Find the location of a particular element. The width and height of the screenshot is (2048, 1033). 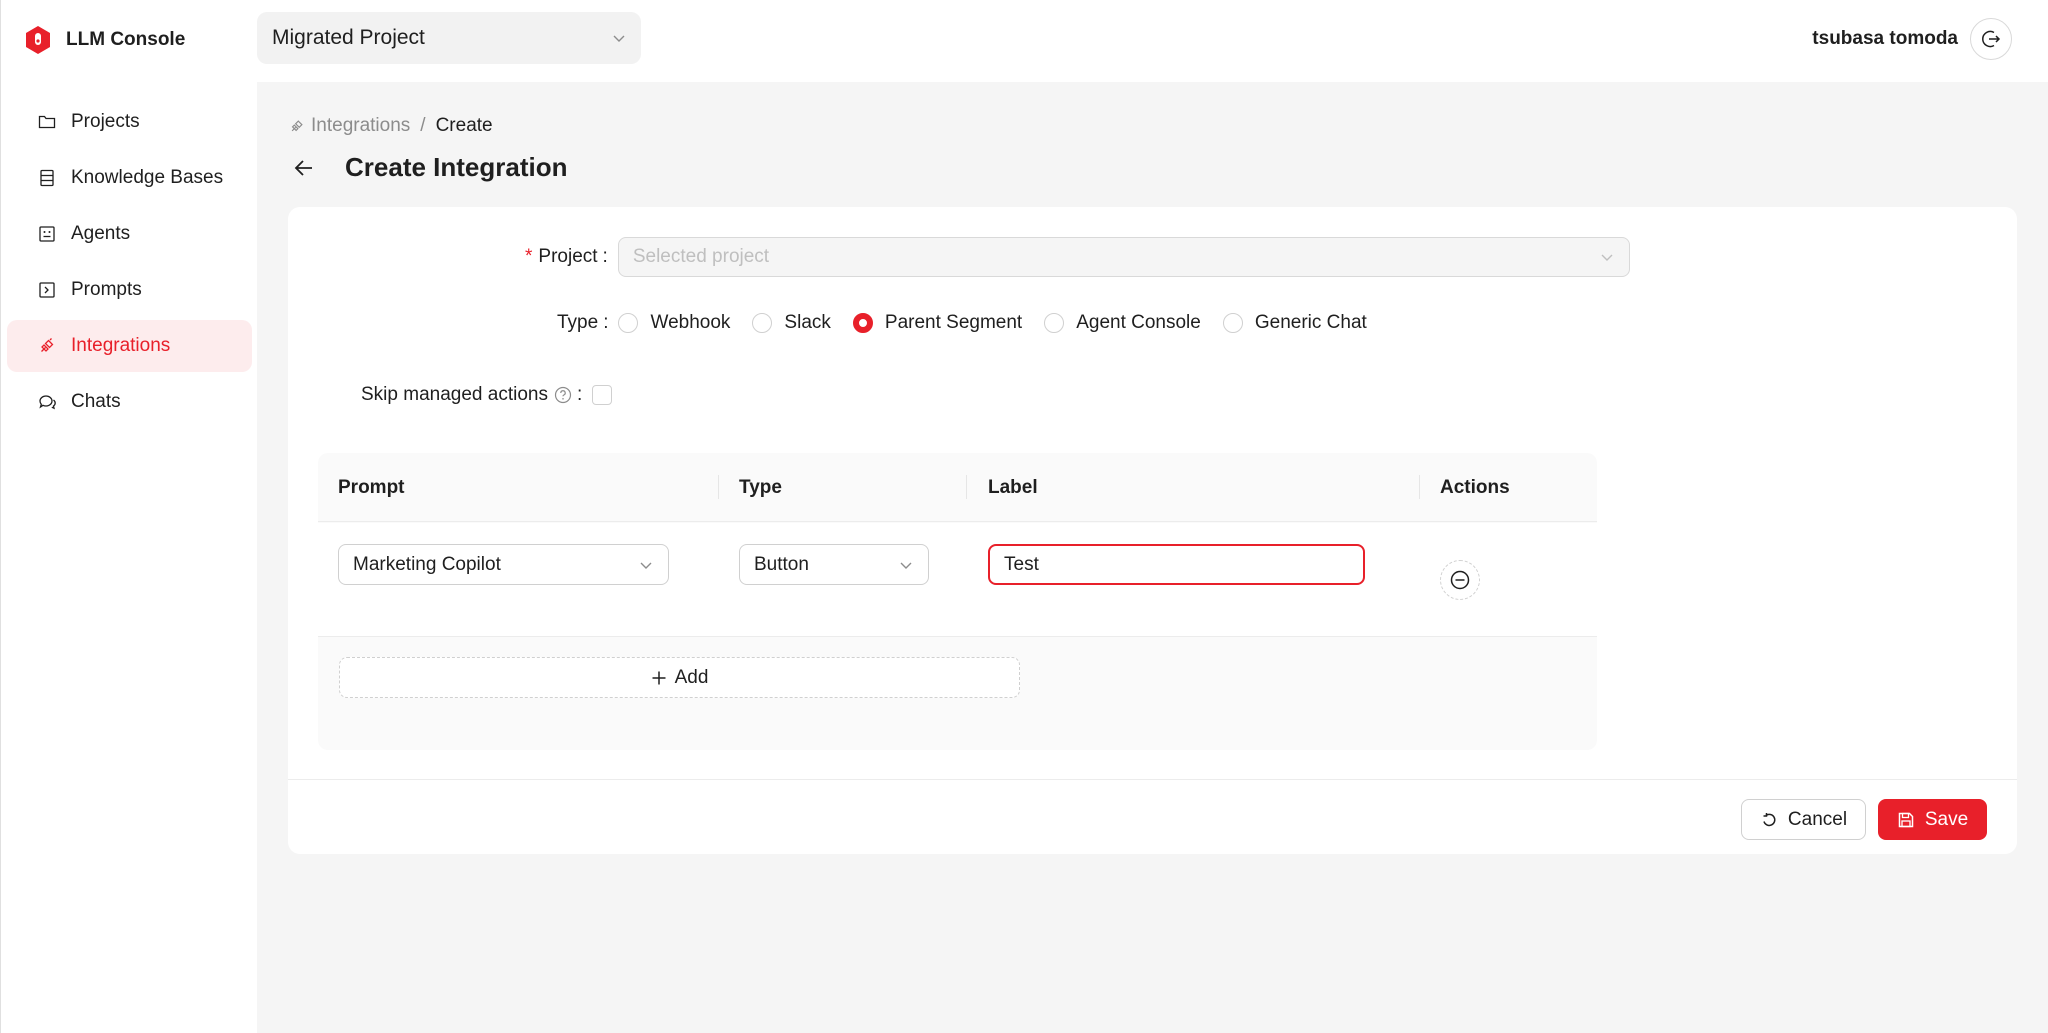

breadcrumb: Integrations / Create is located at coordinates (391, 126).